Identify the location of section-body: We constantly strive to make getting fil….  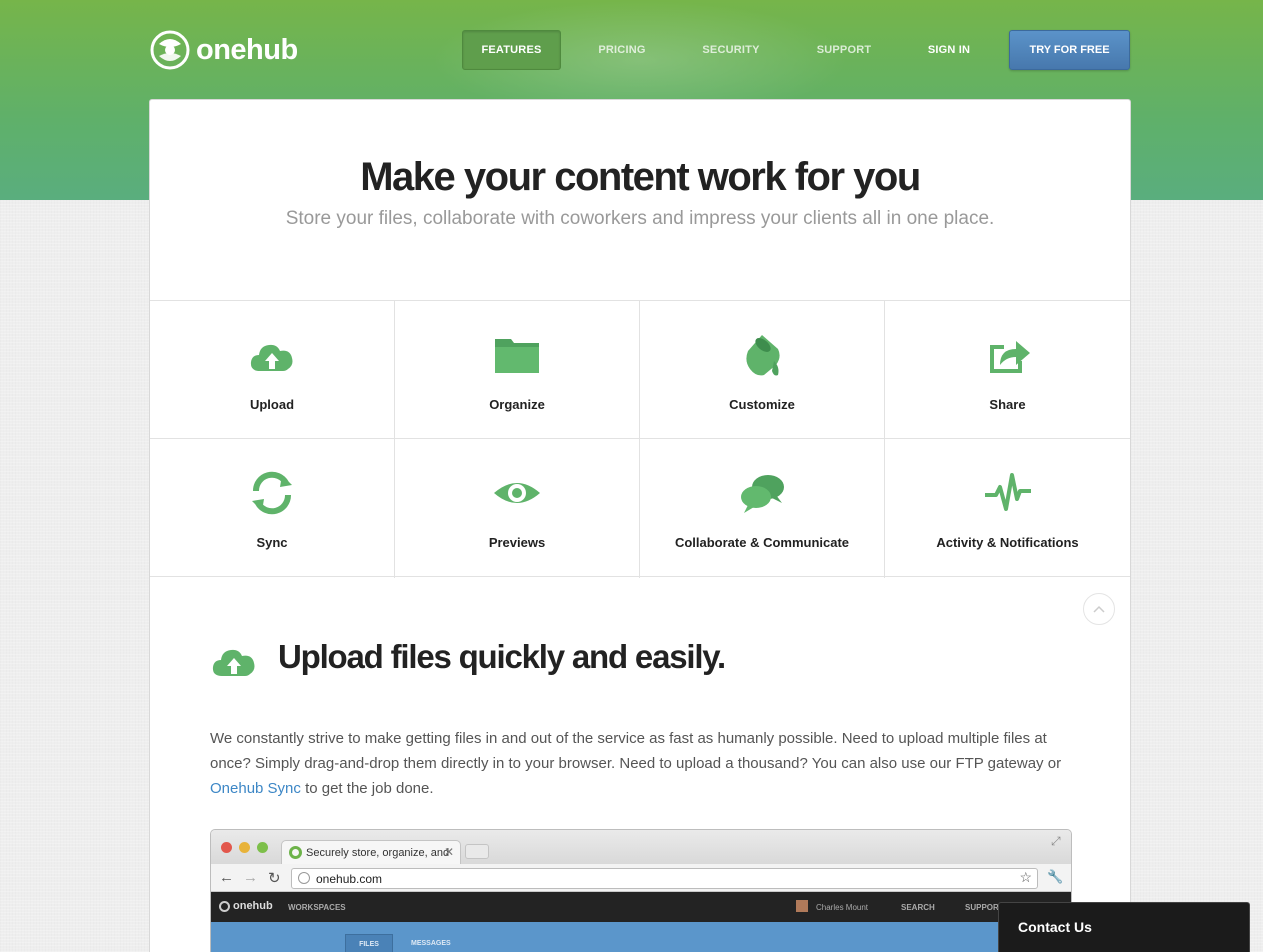
(640, 763).